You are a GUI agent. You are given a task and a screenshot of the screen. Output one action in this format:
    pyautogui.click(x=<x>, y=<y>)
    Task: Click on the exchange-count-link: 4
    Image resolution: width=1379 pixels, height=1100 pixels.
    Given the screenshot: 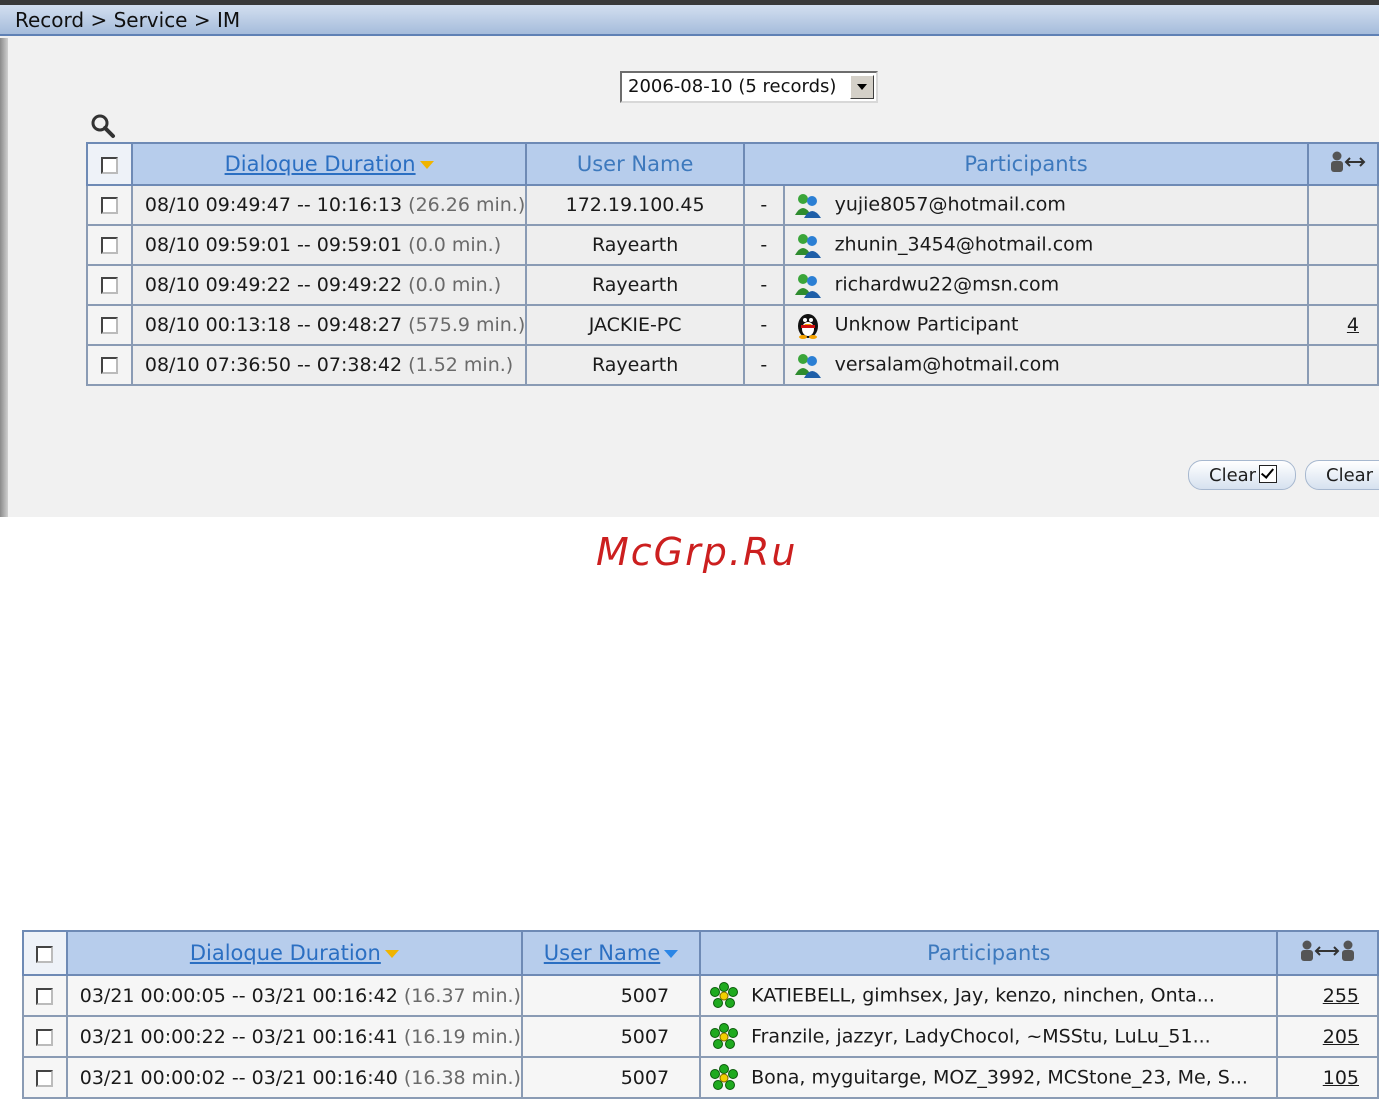 What is the action you would take?
    pyautogui.click(x=1353, y=325)
    